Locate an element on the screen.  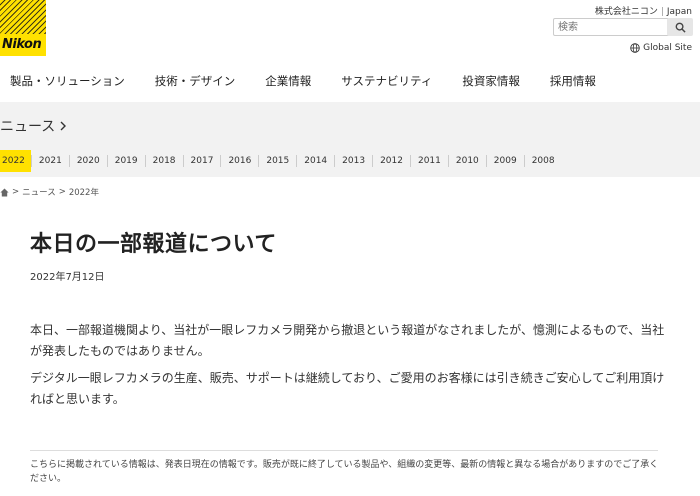
breadcrumb-year: 2022年 is located at coordinates (83, 193).